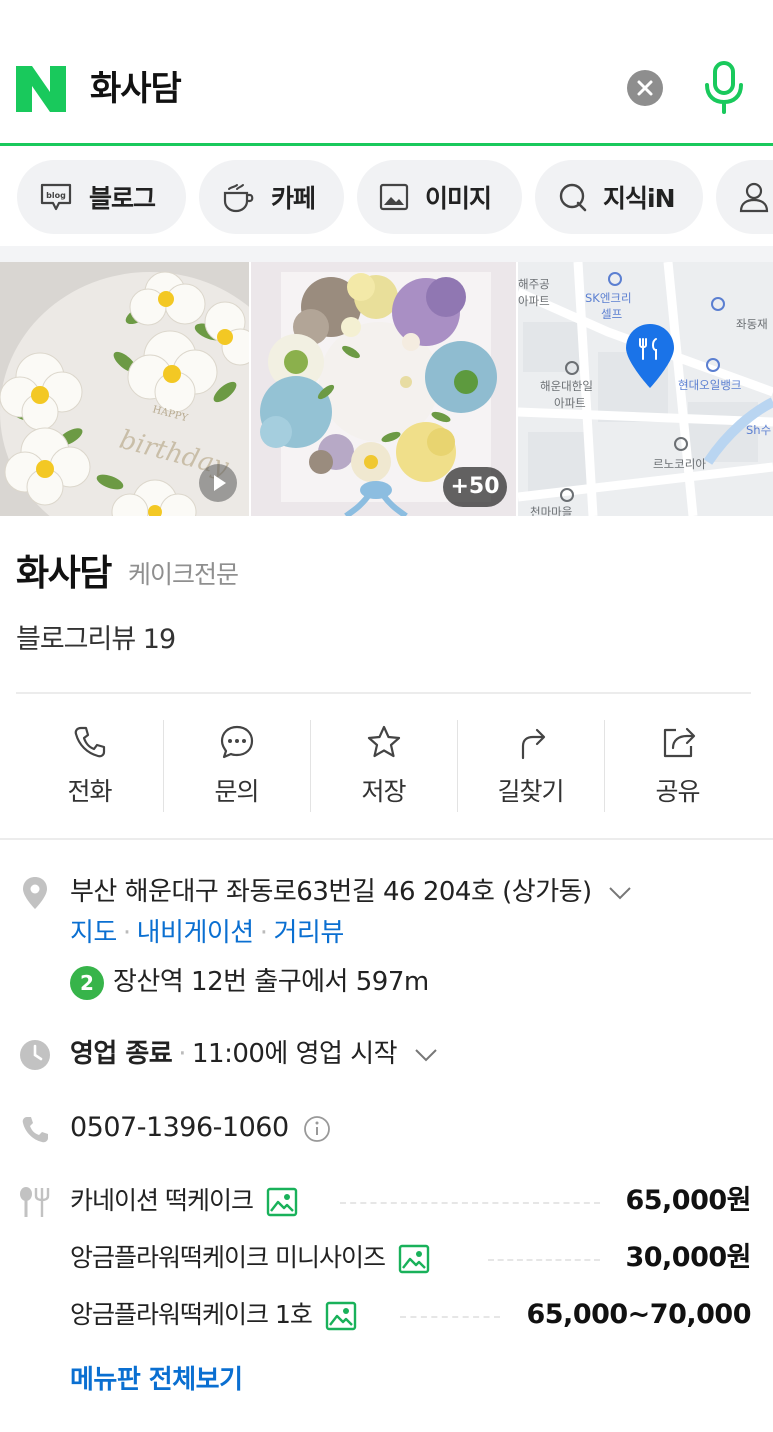 This screenshot has height=1432, width=773. Describe the element at coordinates (331, 892) in the screenshot. I see `address-text: 부산 해운대구 좌동로63번길 46 204호 (상가동)` at that location.